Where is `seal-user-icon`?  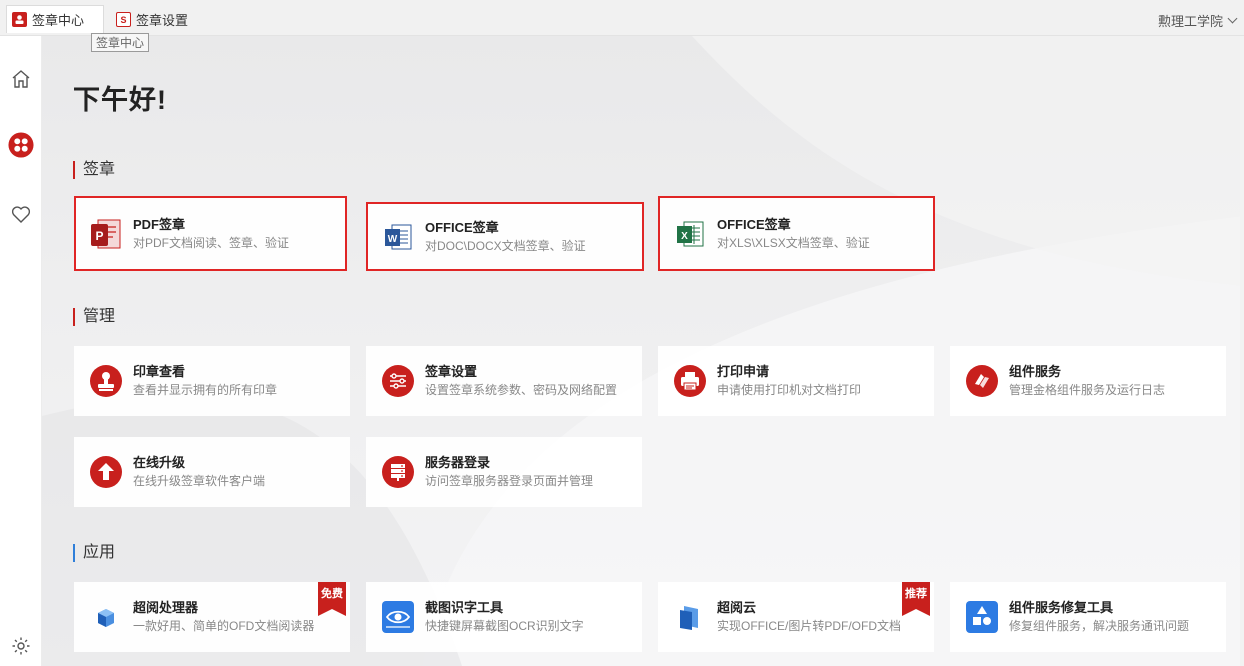
seal-user-icon is located at coordinates (19, 19).